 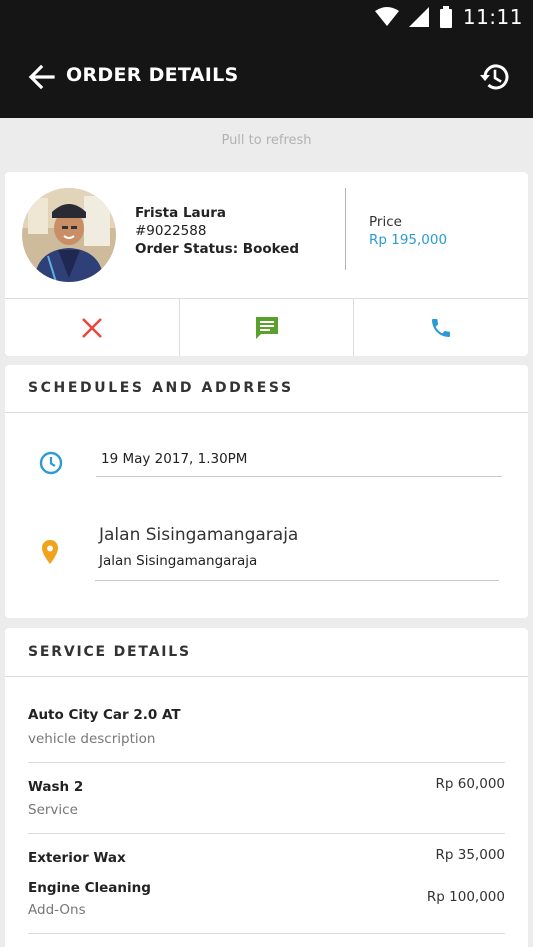 I want to click on app-bar: ORDER DETAILS, so click(x=266, y=76).